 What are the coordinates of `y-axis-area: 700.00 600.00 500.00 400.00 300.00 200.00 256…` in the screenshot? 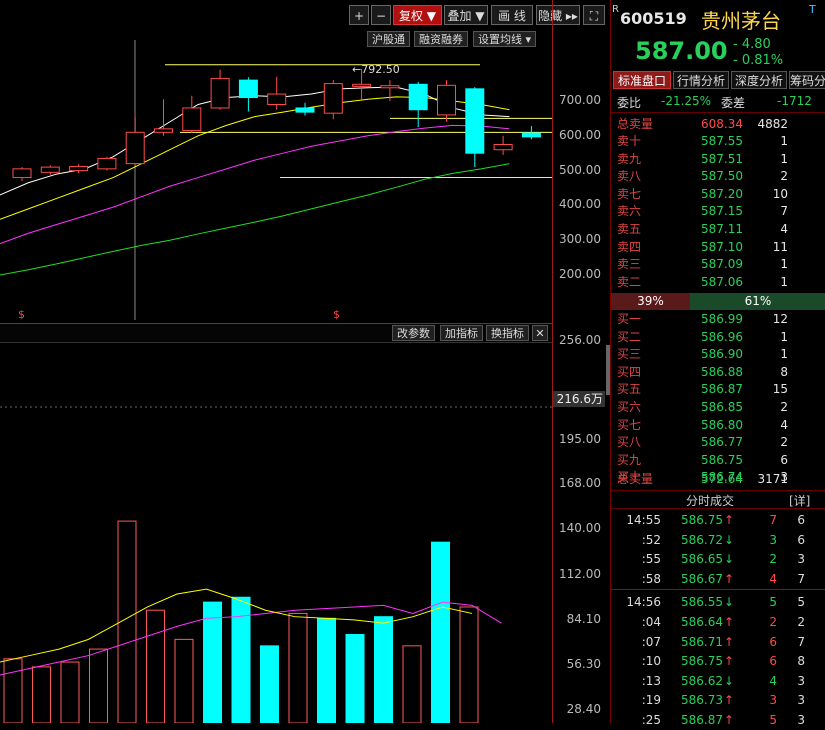 It's located at (579, 361).